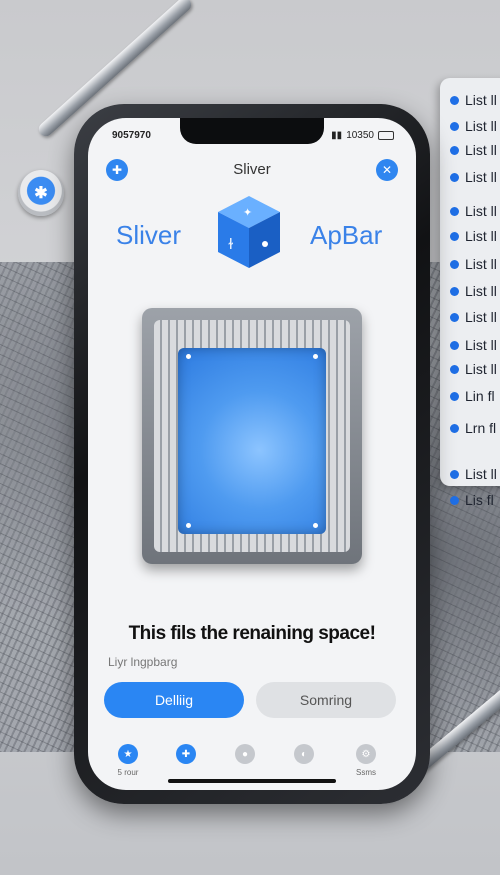 Image resolution: width=500 pixels, height=875 pixels. I want to click on svg-text: ɫ, so click(231, 245).